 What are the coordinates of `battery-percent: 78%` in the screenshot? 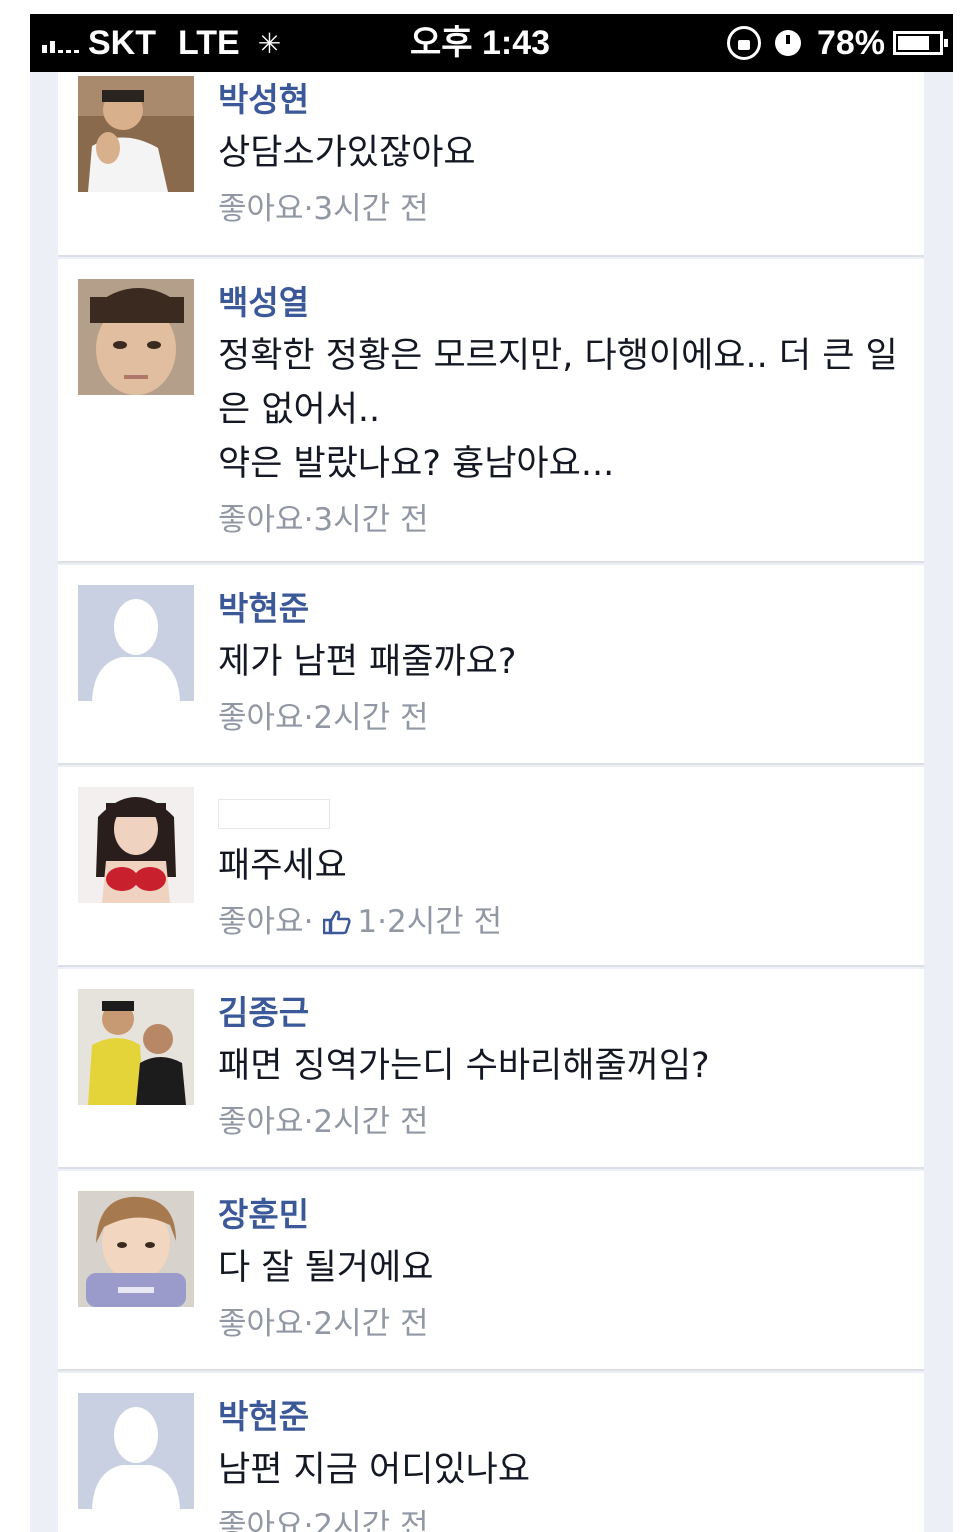 It's located at (850, 42).